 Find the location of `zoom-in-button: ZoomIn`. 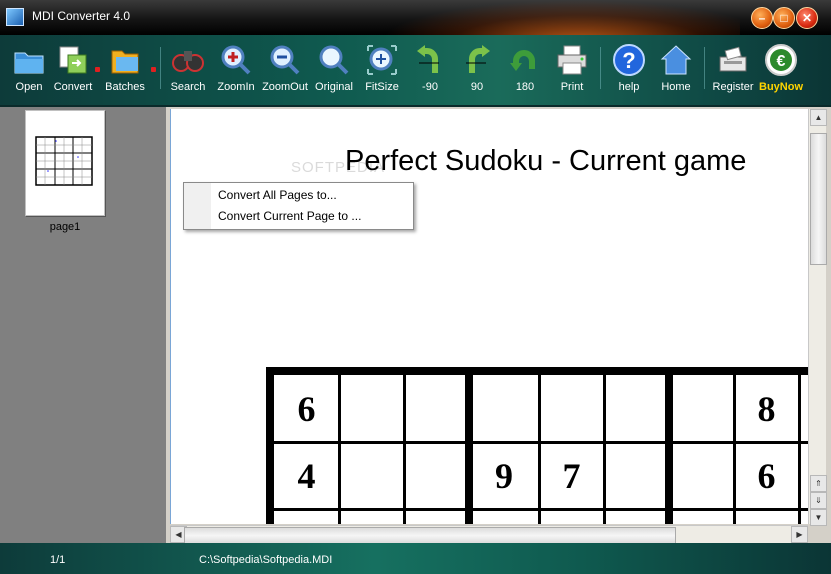

zoom-in-button: ZoomIn is located at coordinates (236, 70).